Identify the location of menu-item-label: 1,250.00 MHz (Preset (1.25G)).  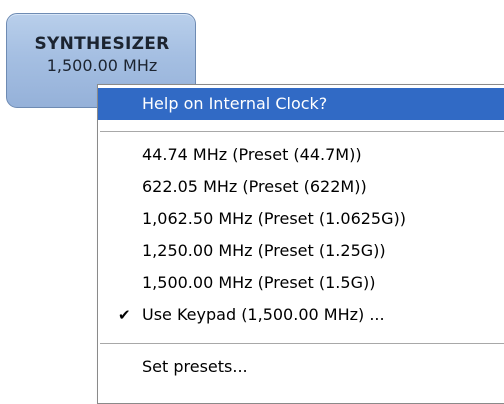
(264, 250).